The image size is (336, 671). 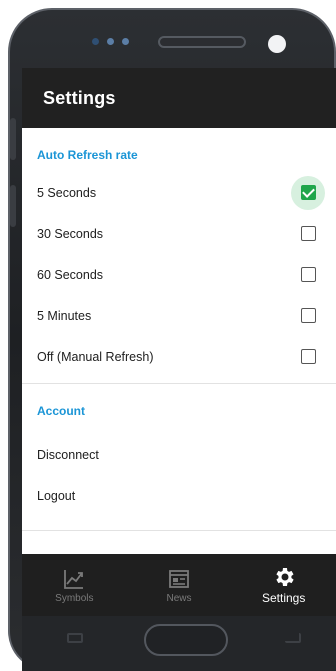 What do you see at coordinates (179, 598) in the screenshot?
I see `nav-label: News` at bounding box center [179, 598].